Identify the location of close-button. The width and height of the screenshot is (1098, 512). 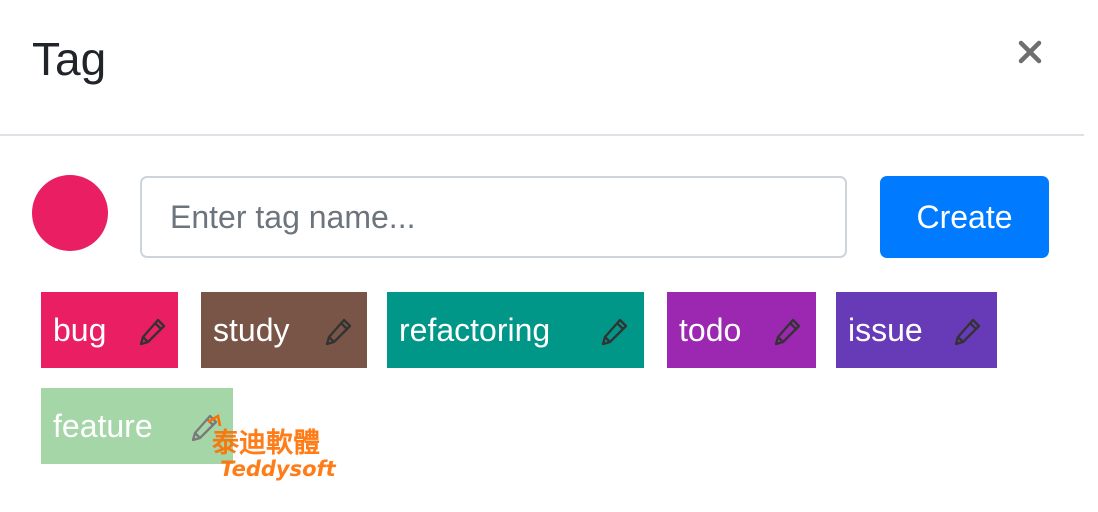
(1030, 52).